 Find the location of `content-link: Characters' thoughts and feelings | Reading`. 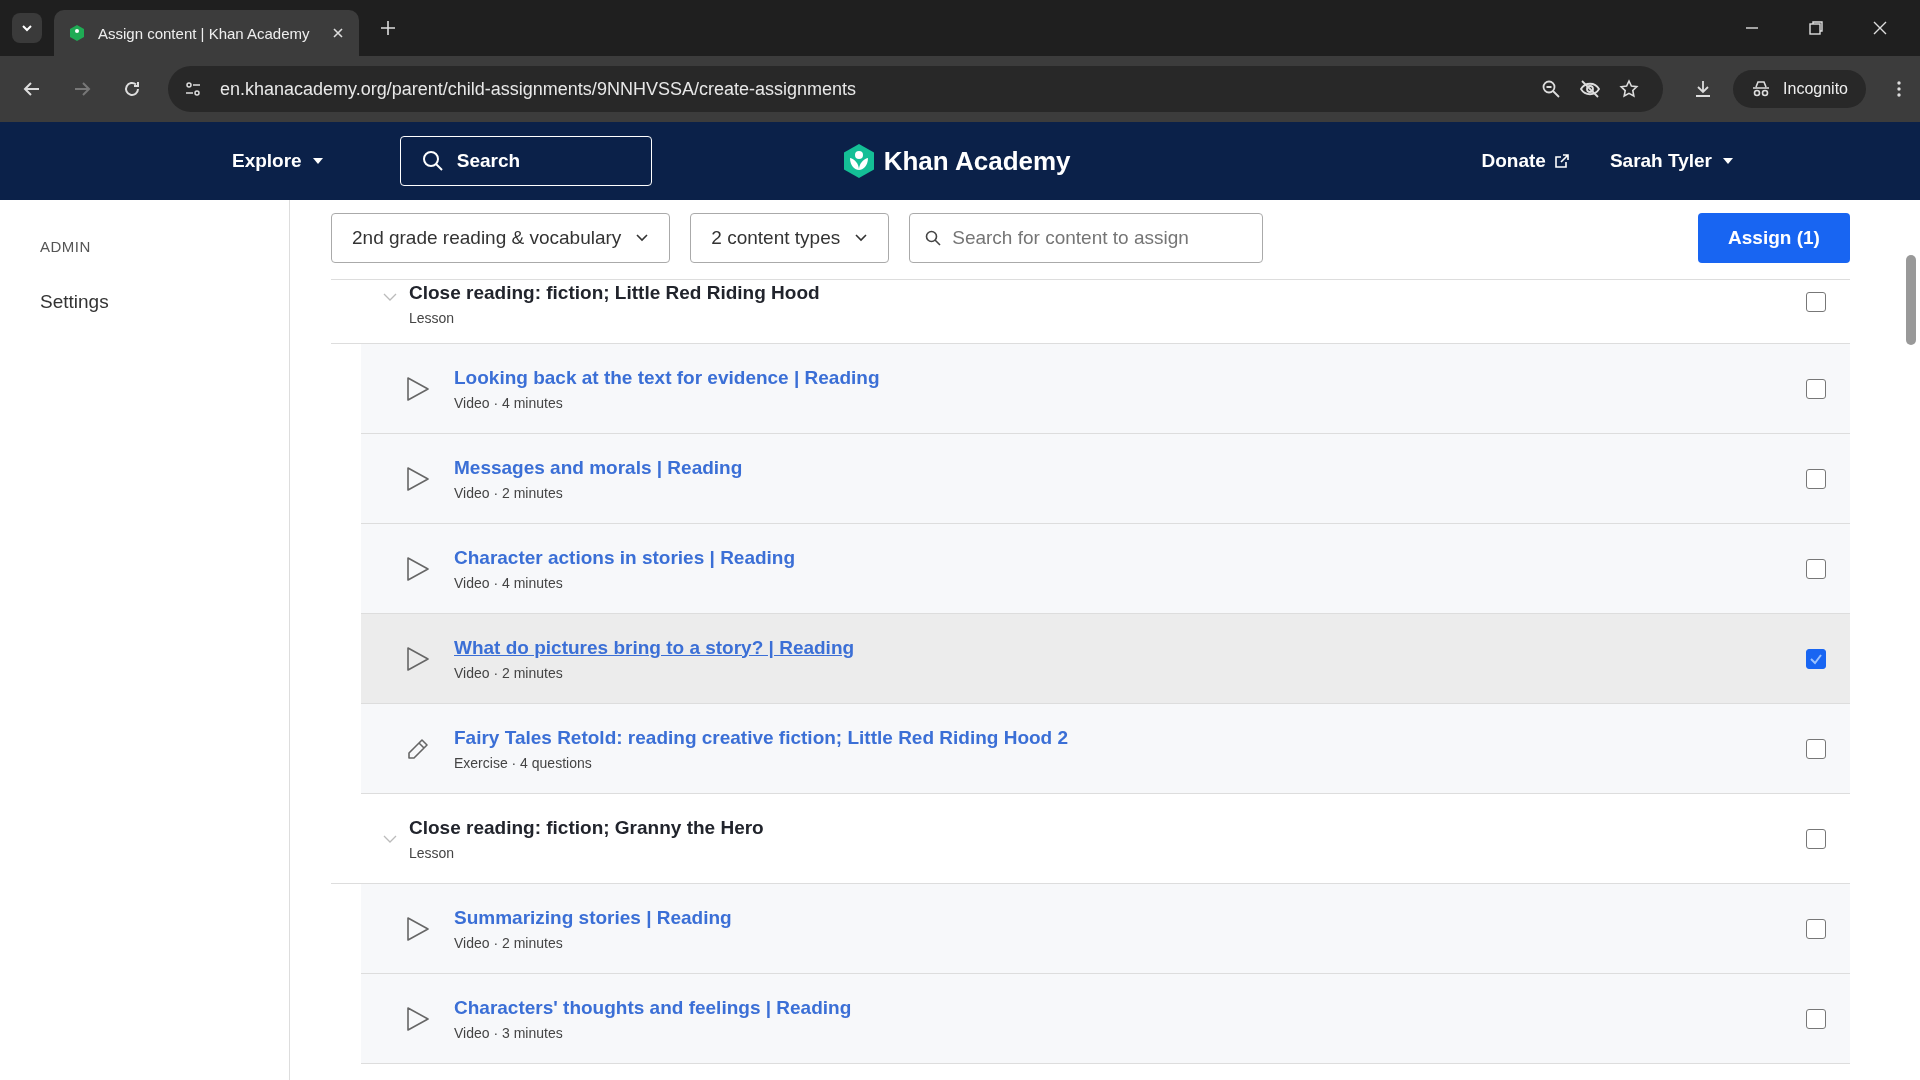

content-link: Characters' thoughts and feelings | Reading is located at coordinates (653, 1007).